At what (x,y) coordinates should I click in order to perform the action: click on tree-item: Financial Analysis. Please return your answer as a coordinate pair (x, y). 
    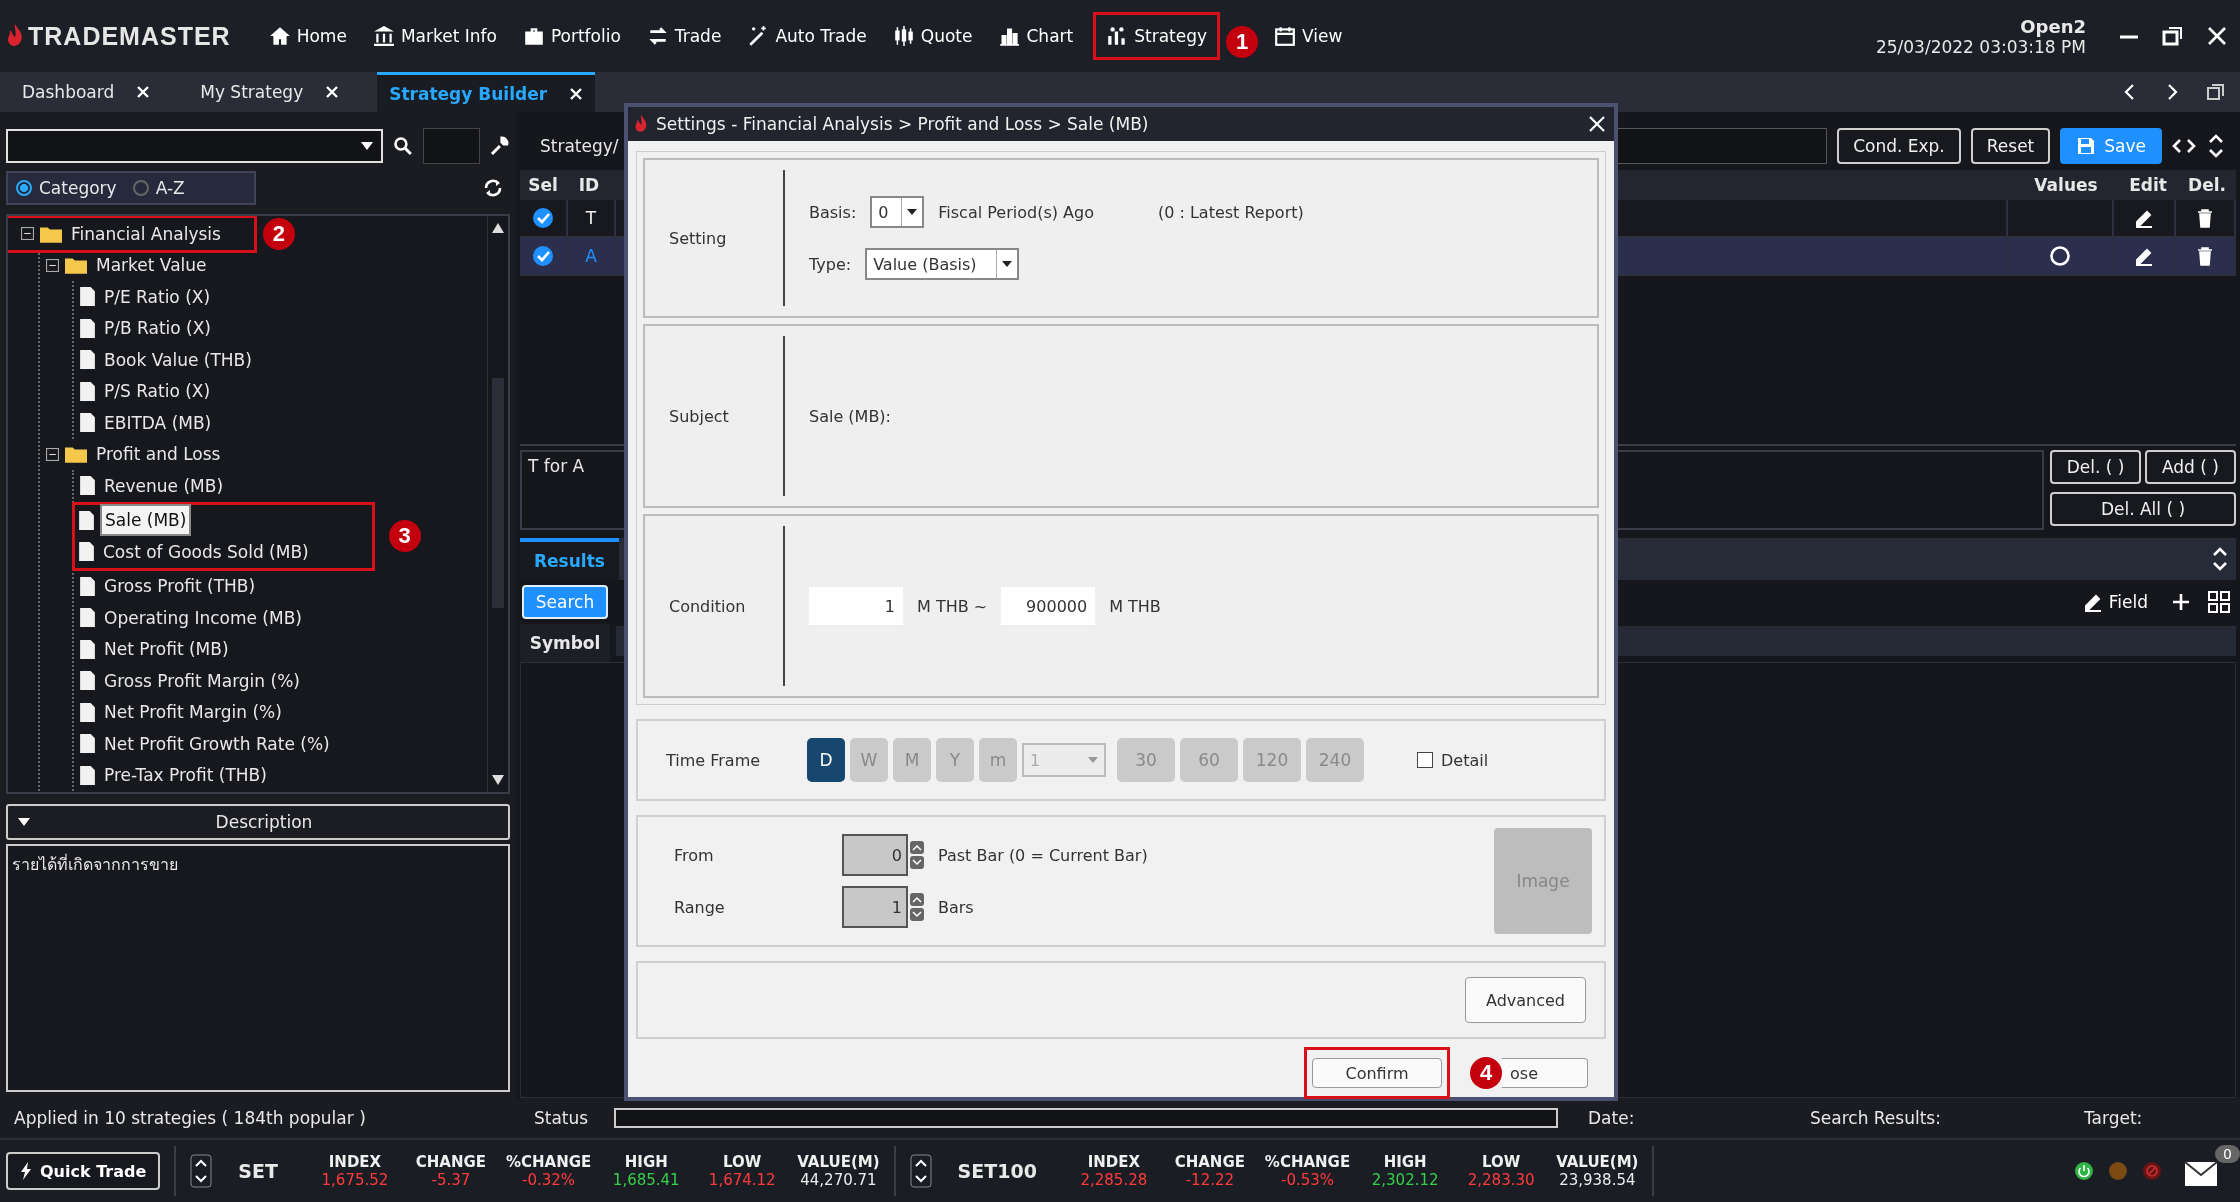
    Looking at the image, I should click on (146, 233).